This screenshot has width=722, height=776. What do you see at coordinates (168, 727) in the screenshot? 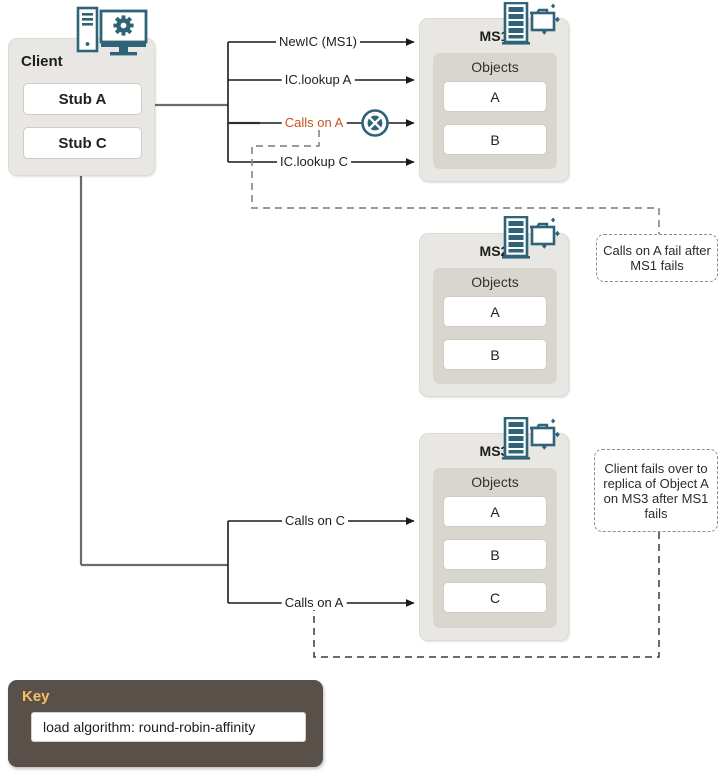
I see `key-item-load-algorithm: load algorithm: round-robin-affinity` at bounding box center [168, 727].